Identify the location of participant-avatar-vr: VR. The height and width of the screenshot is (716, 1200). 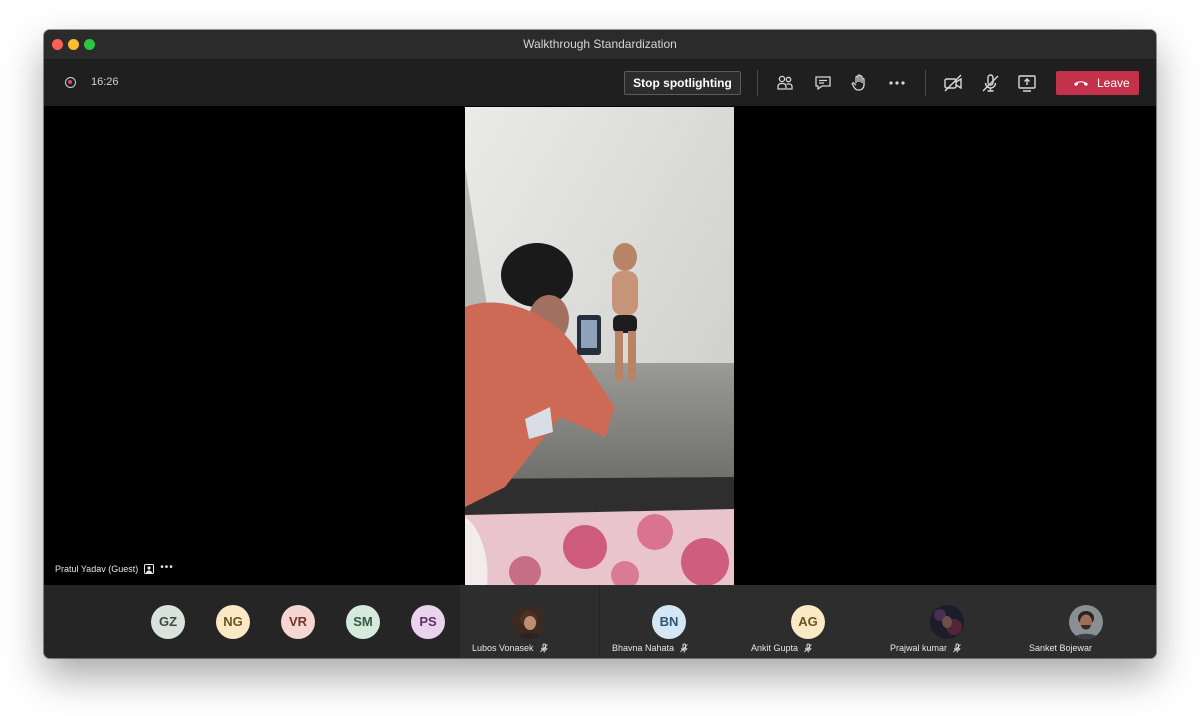
(298, 622).